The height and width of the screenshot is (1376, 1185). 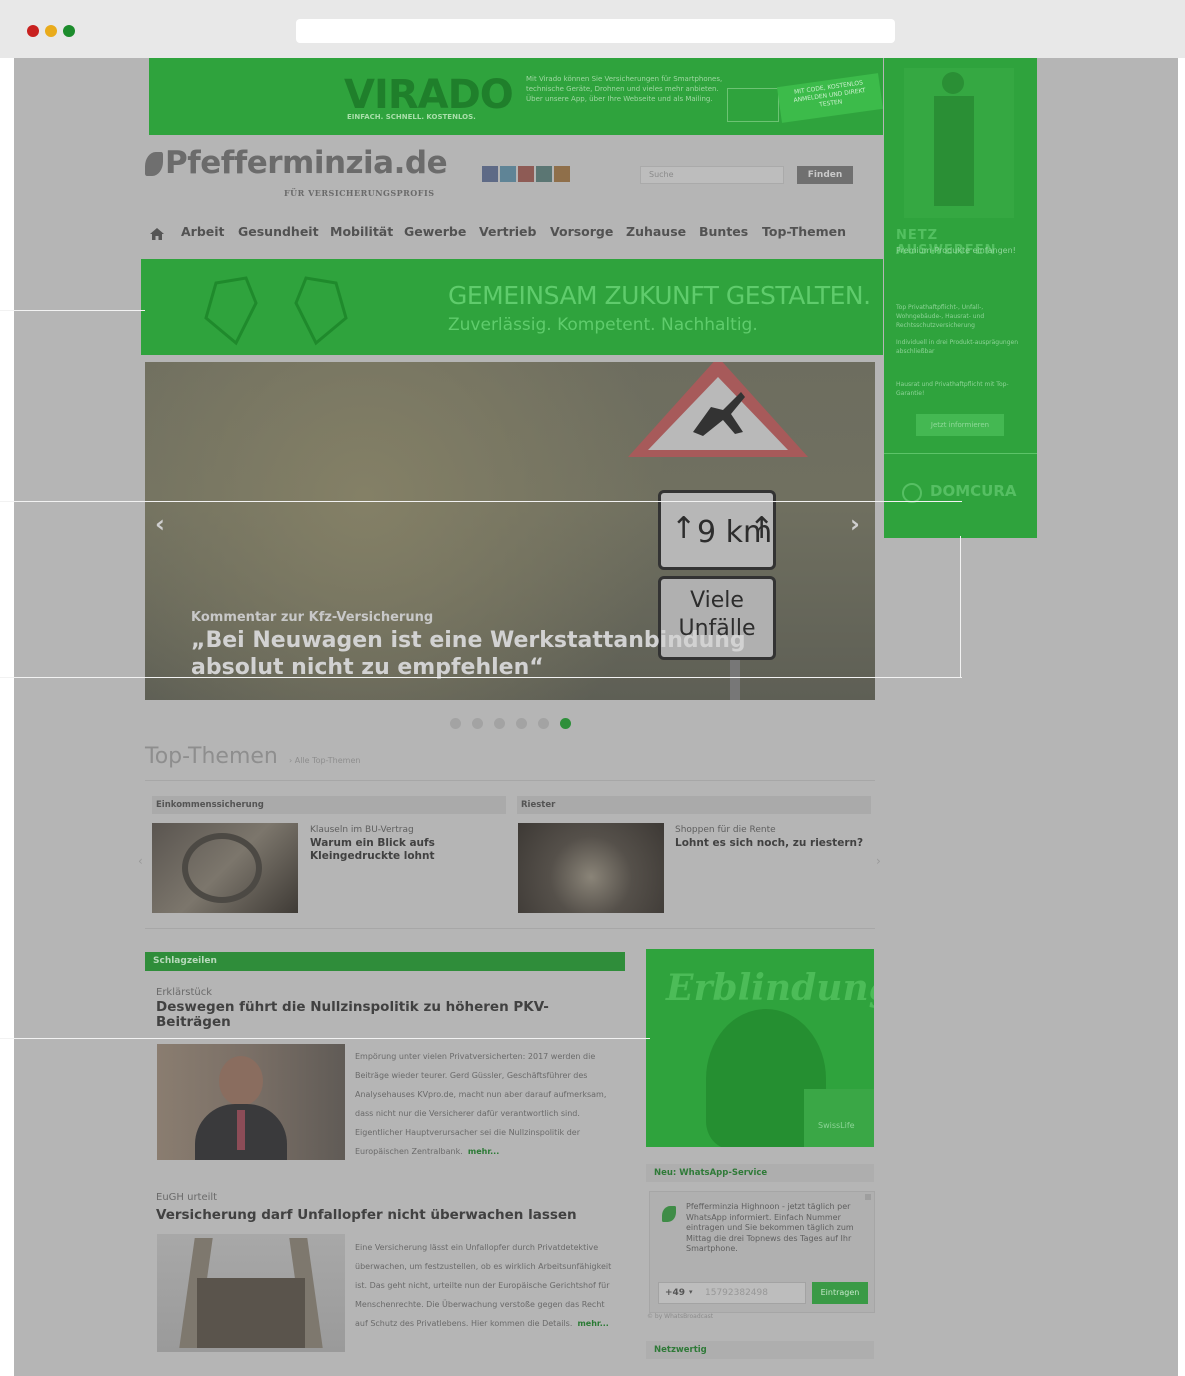 What do you see at coordinates (324, 760) in the screenshot?
I see `top-themen-link: › Alle Top-Themen` at bounding box center [324, 760].